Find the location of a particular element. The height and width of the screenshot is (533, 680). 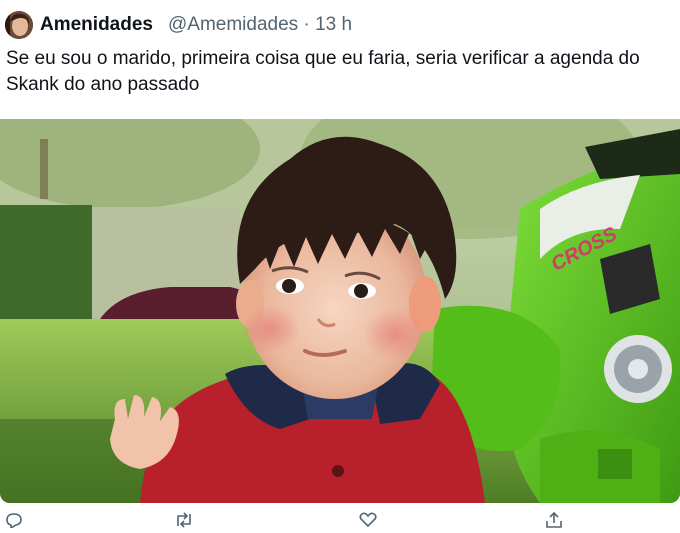

tweet-header: Amenidades @Amemidades · 13 h is located at coordinates (340, 26).